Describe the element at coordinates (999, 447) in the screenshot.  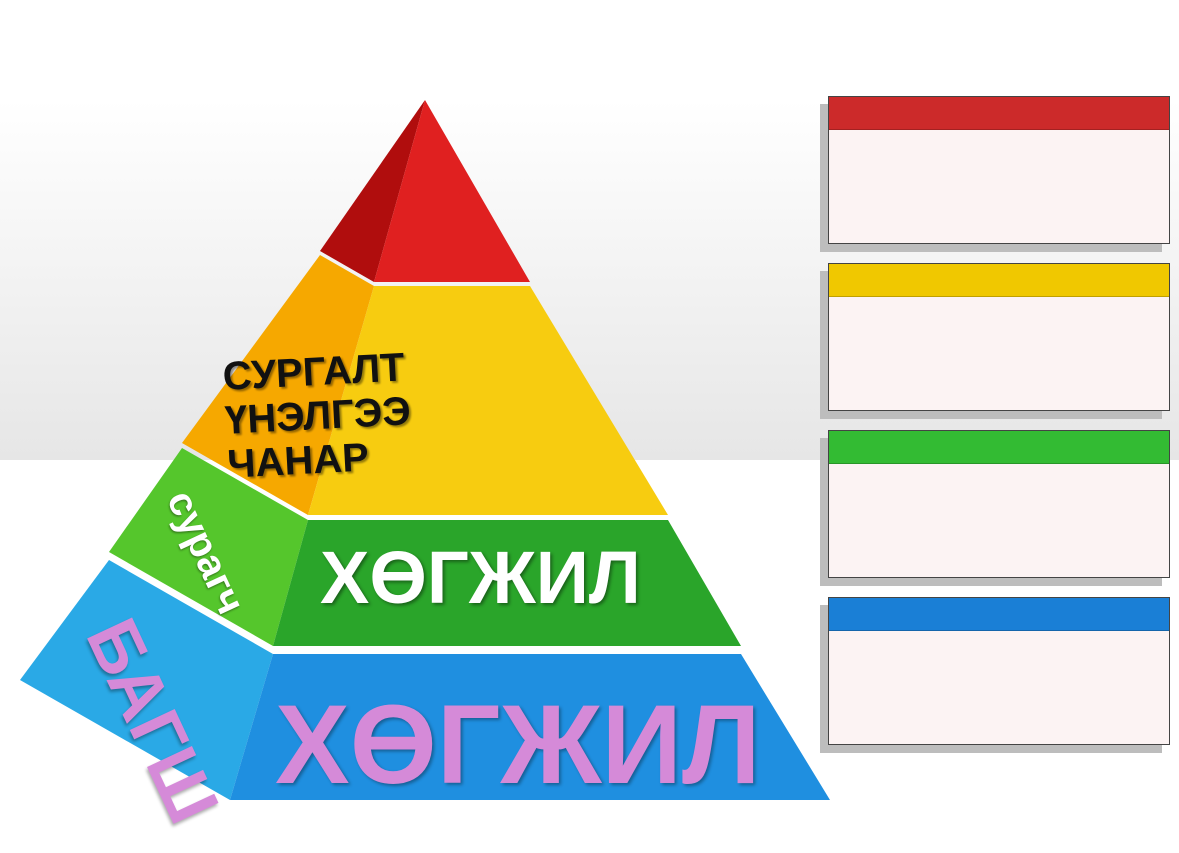
I see `green-box-header` at that location.